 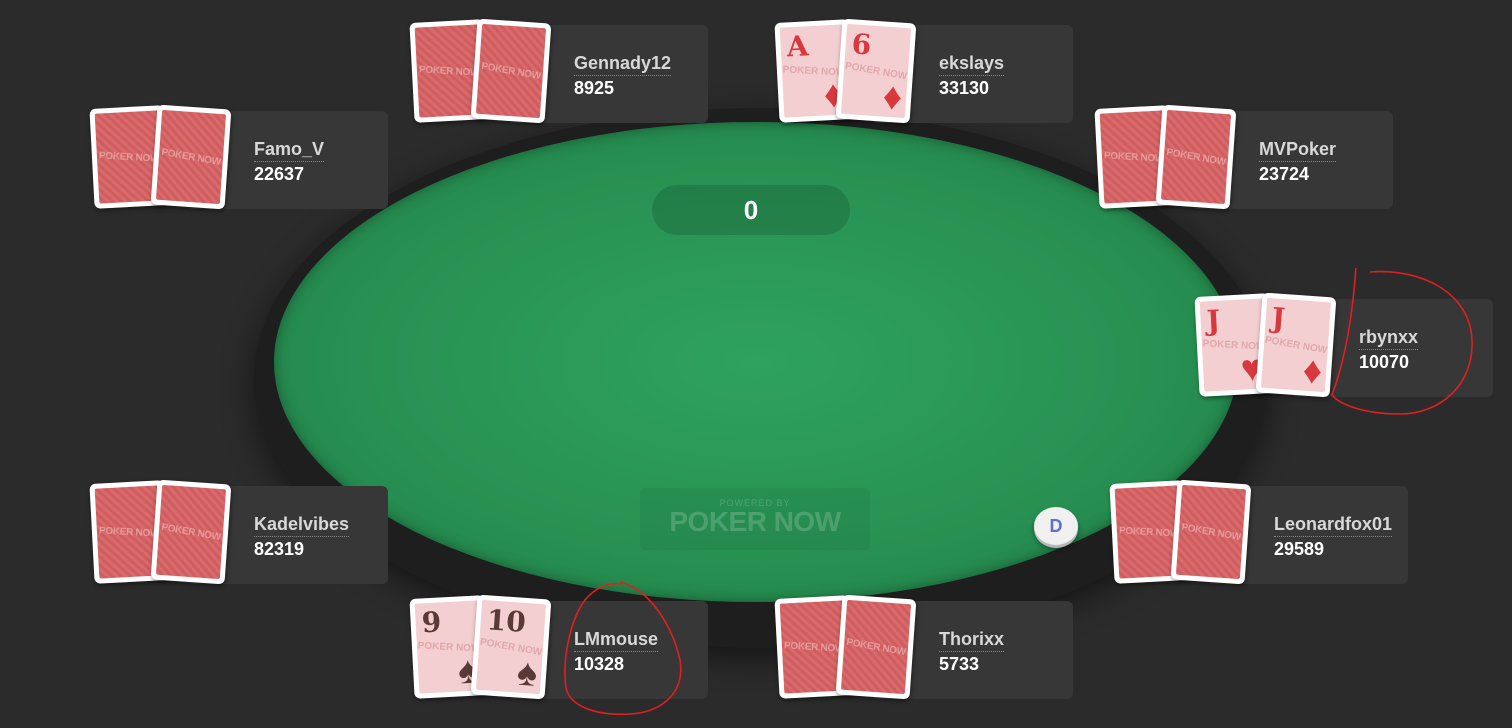 What do you see at coordinates (923, 647) in the screenshot?
I see `seat-thorixx: POKER NOW POKER NOW Thorixx 5733` at bounding box center [923, 647].